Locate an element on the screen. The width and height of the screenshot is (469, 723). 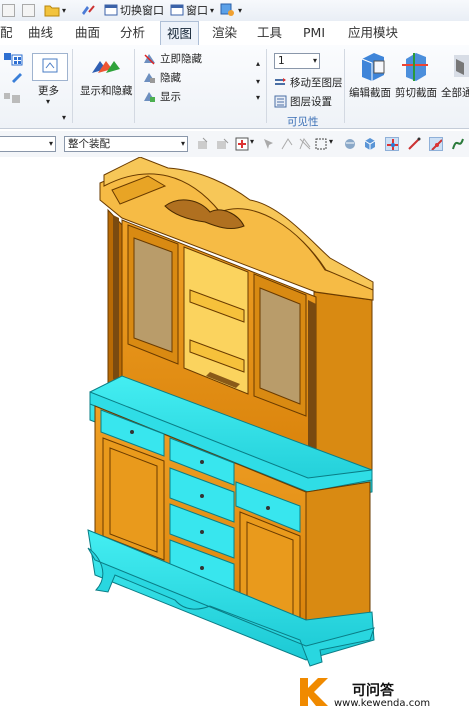
immediate-hide-button: 立即隐藏 is located at coordinates (172, 58).